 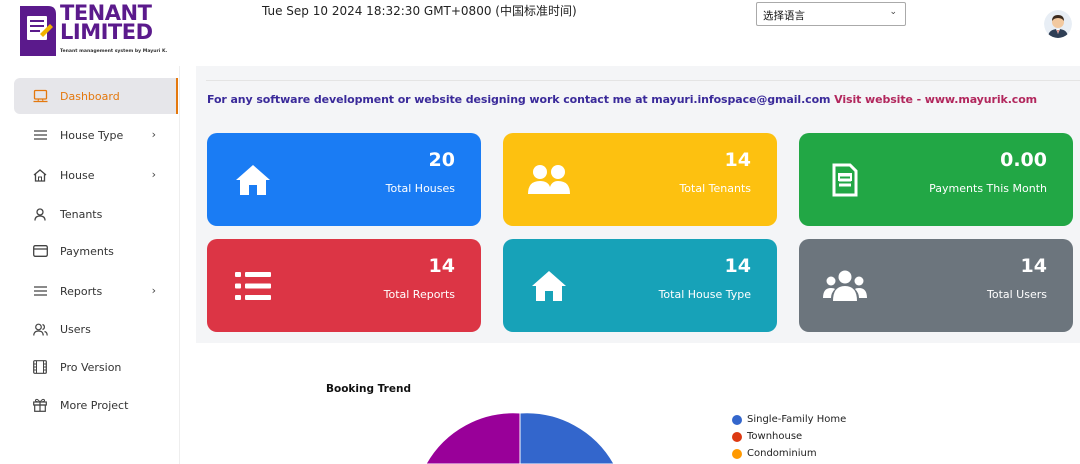 I want to click on user-icon, so click(x=40, y=214).